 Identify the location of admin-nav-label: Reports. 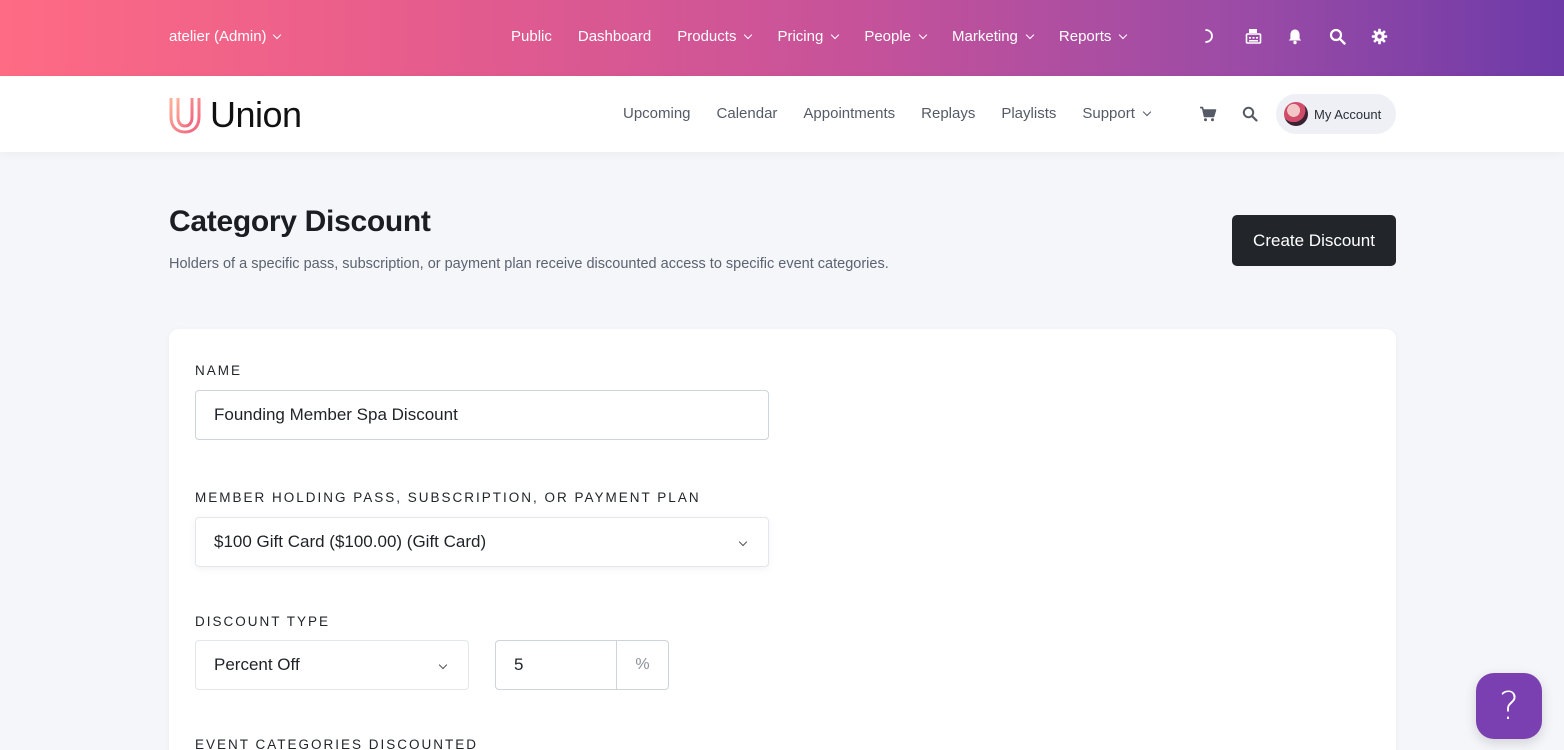
(1085, 36).